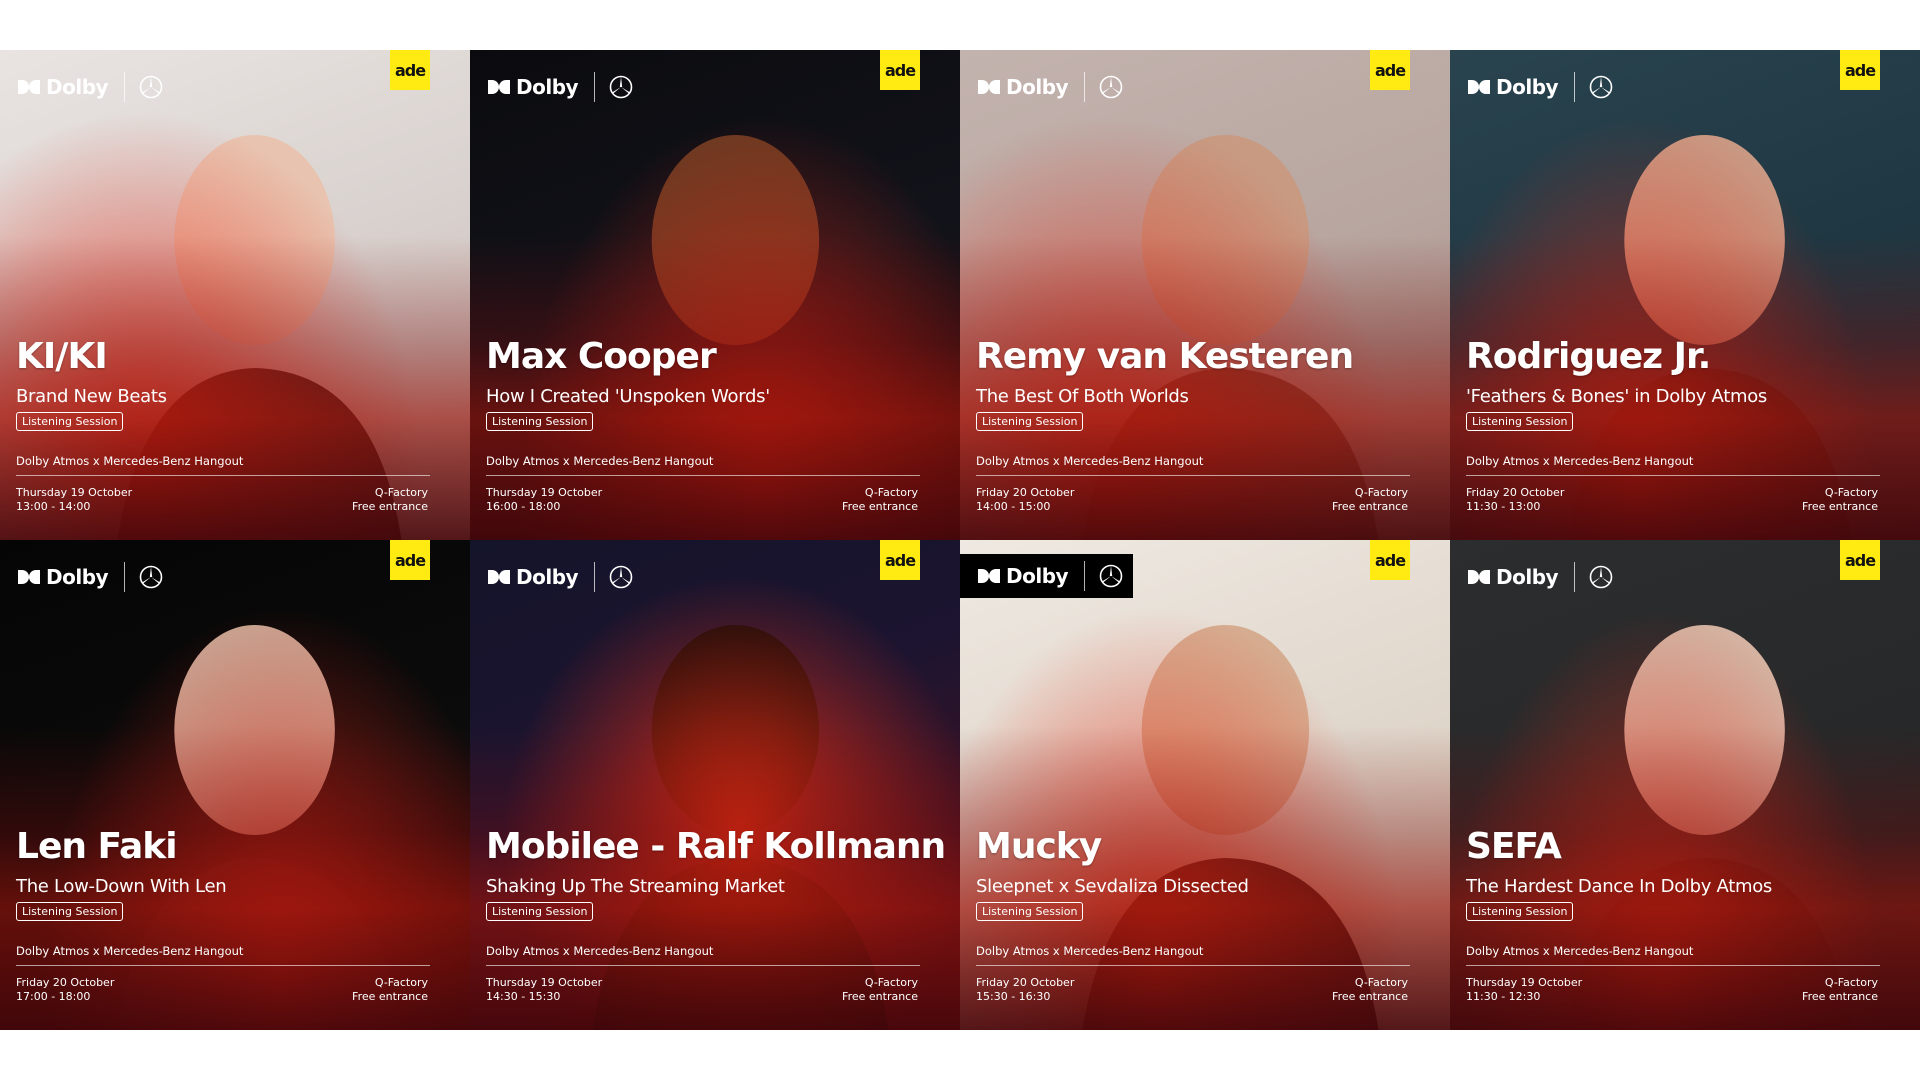 This screenshot has width=1920, height=1080. Describe the element at coordinates (1039, 846) in the screenshot. I see `artist-name: Mucky` at that location.